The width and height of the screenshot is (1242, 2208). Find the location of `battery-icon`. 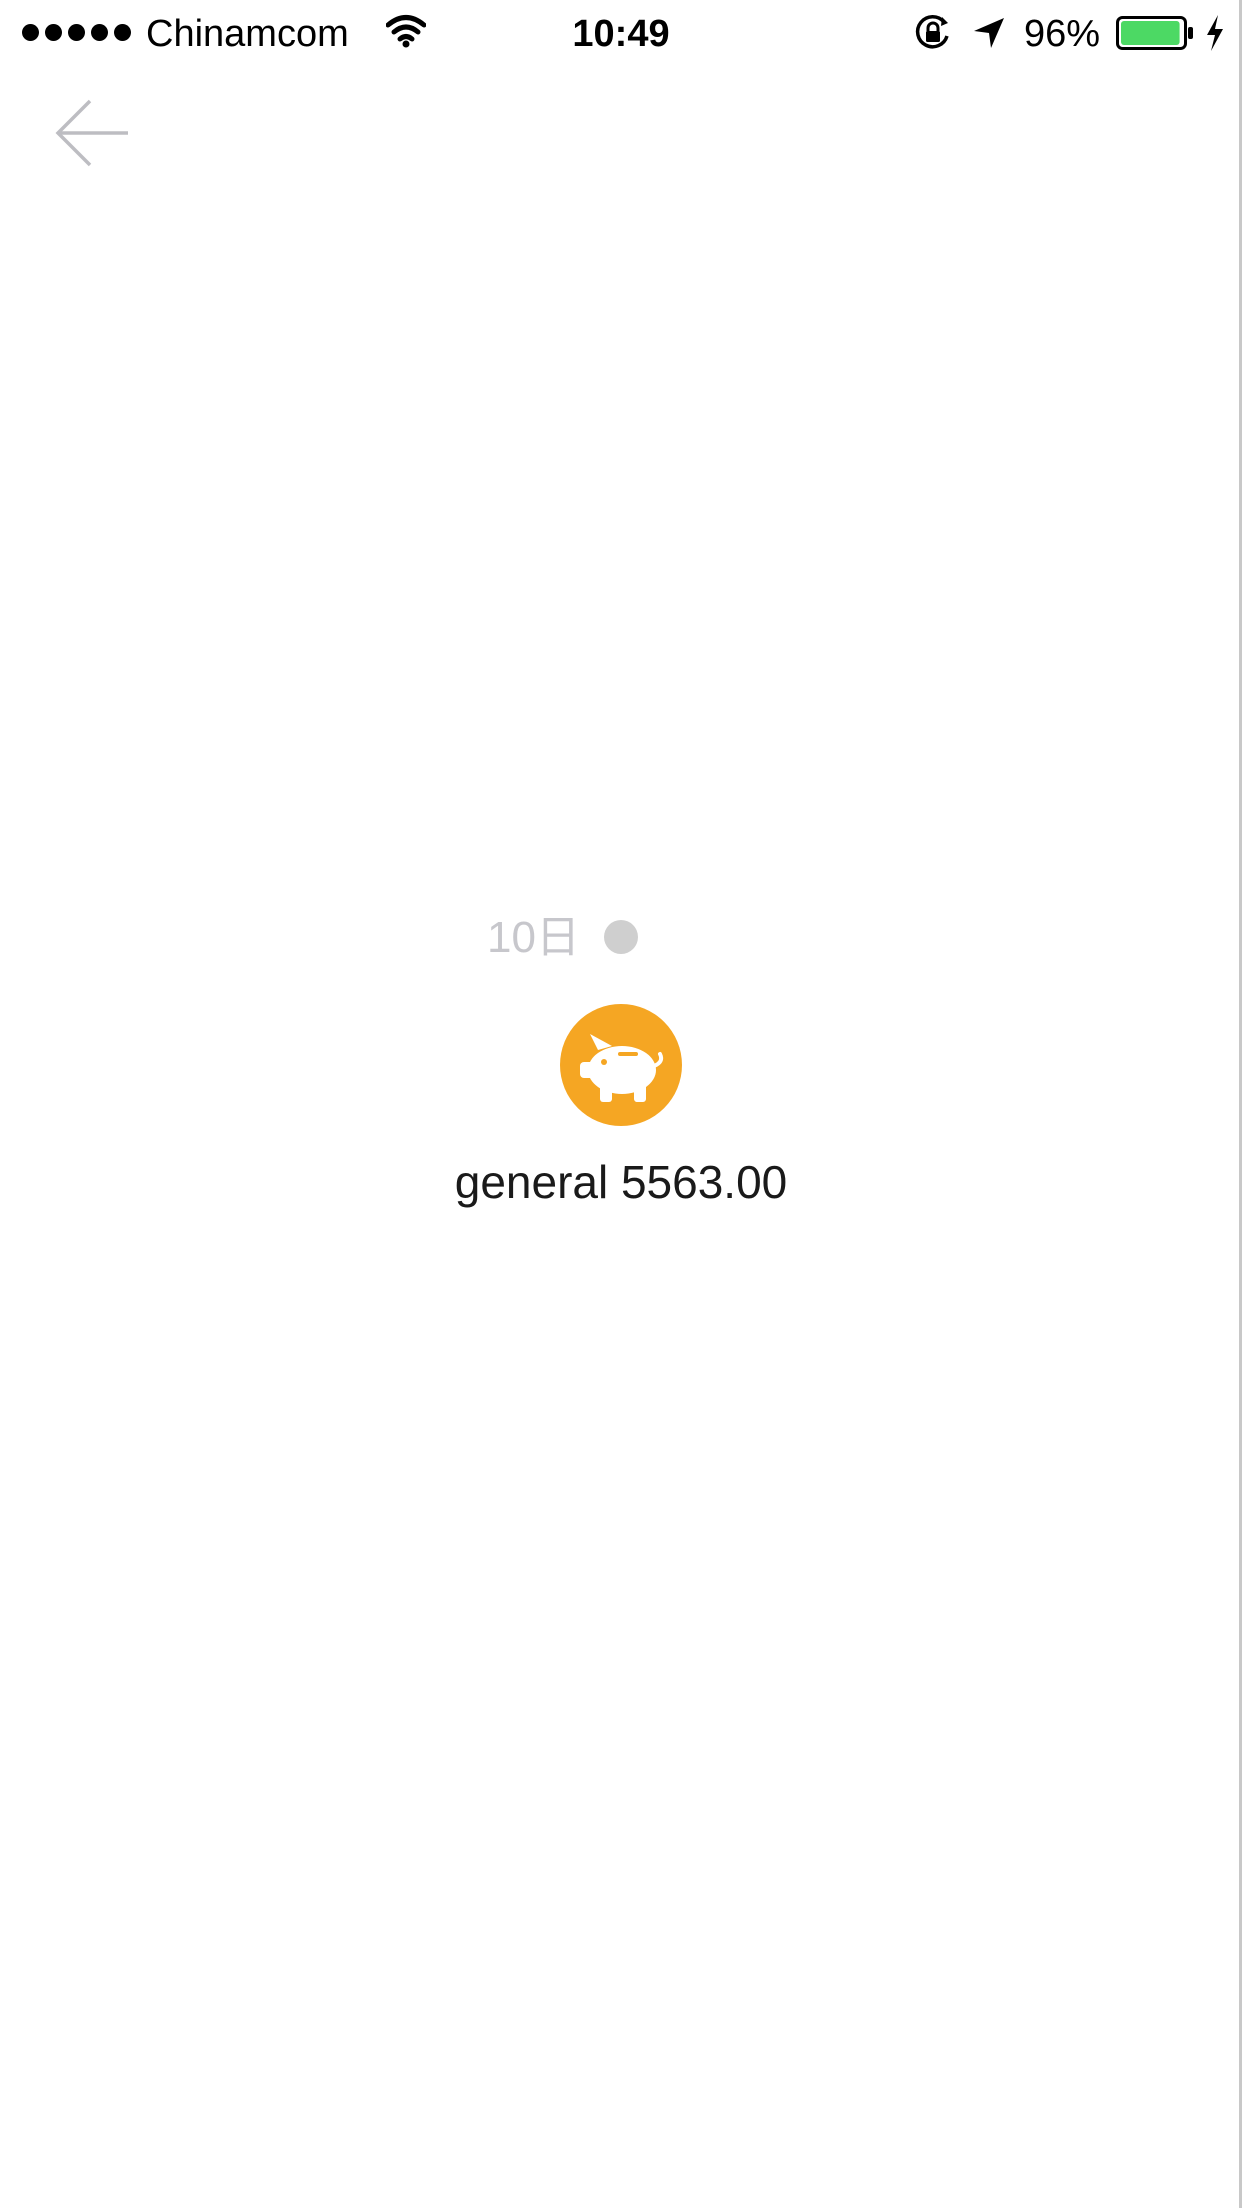

battery-icon is located at coordinates (1154, 33).